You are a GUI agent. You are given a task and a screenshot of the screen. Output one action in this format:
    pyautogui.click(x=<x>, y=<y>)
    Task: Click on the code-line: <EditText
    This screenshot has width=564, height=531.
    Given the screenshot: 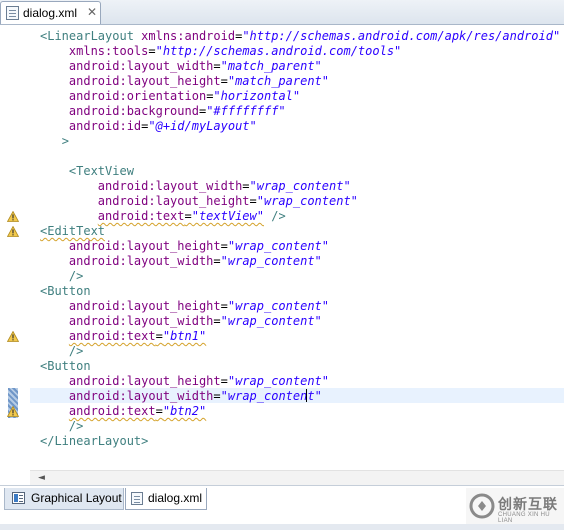 What is the action you would take?
    pyautogui.click(x=300, y=231)
    